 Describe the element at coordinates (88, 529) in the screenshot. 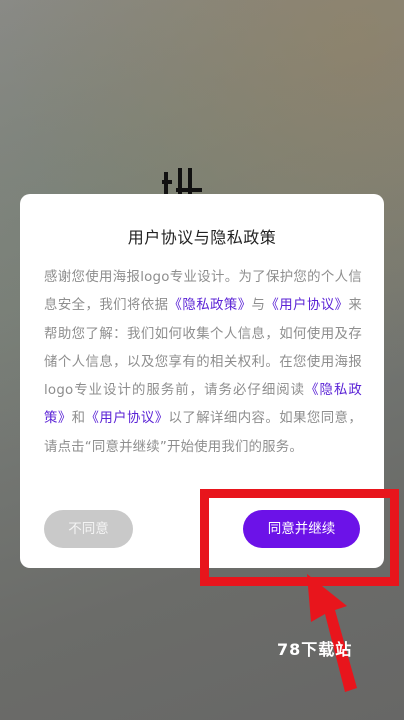

I see `disagree-button: 不同意` at that location.